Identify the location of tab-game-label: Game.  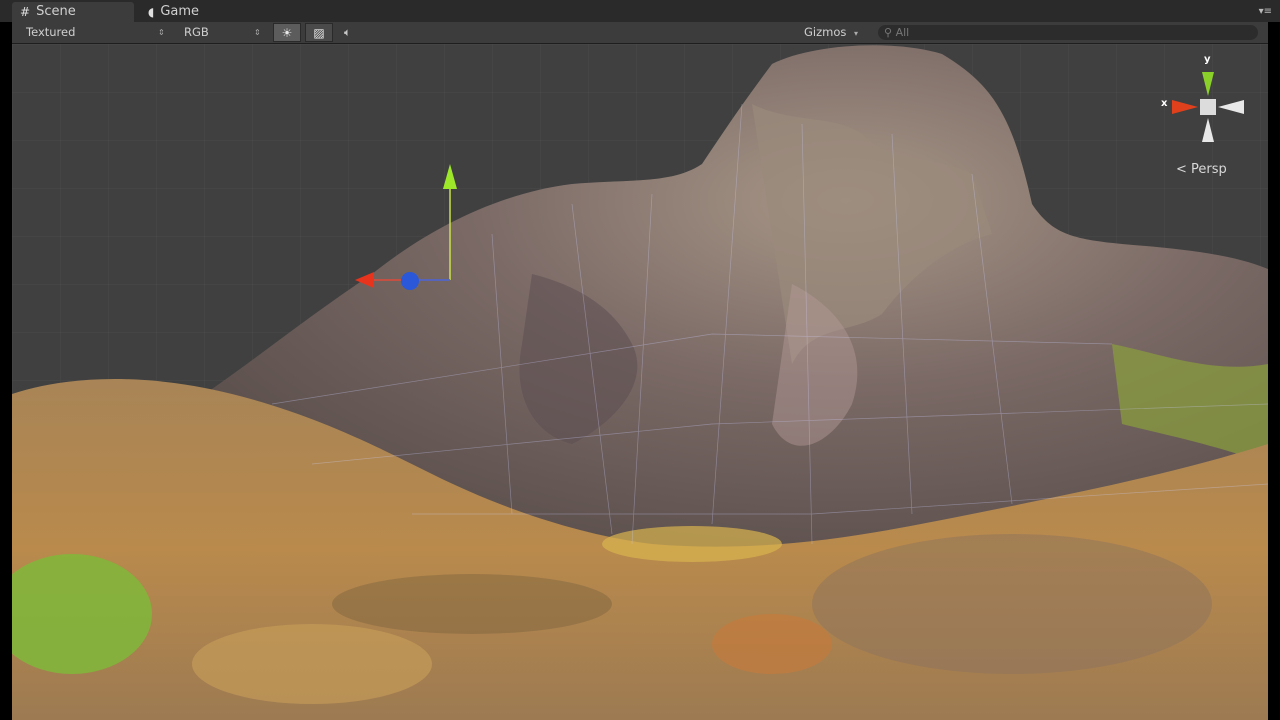
(180, 11).